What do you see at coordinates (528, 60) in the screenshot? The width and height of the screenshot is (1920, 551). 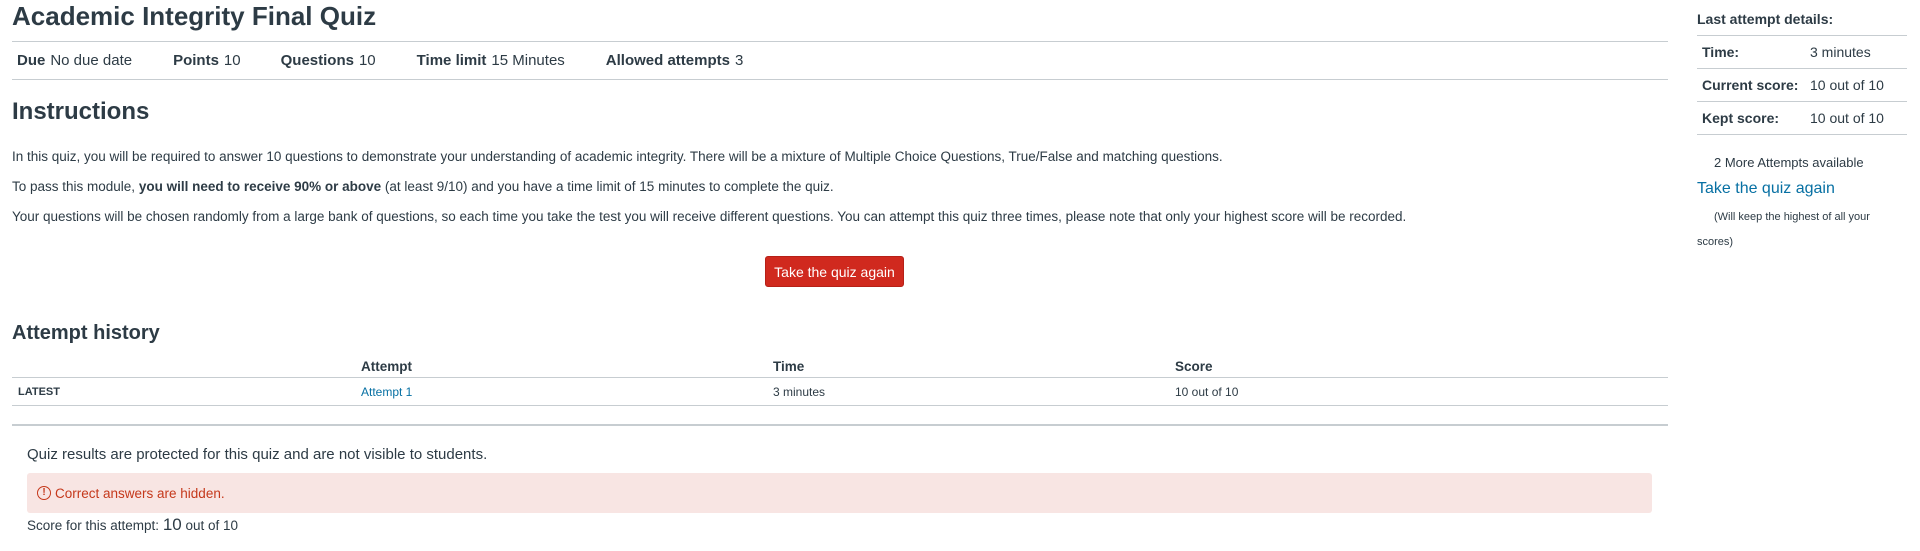 I see `detail-time-limit-value: 15 Minutes` at bounding box center [528, 60].